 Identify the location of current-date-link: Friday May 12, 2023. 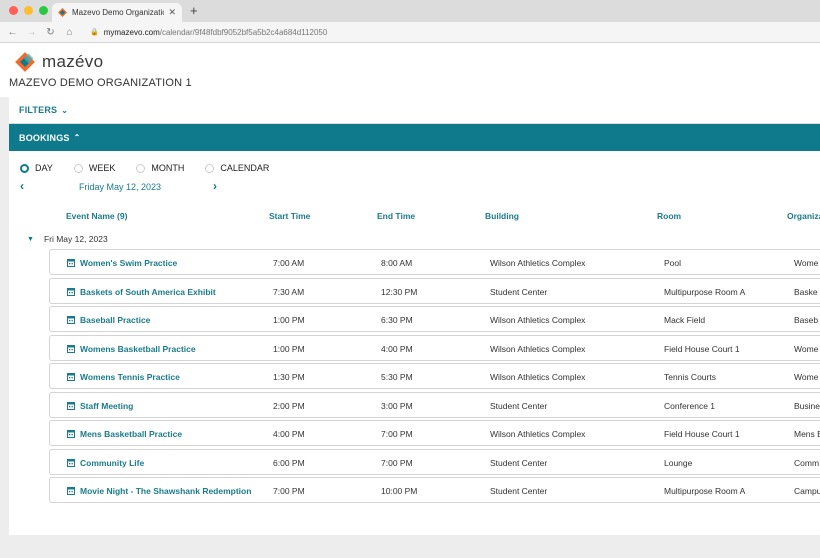
(120, 187).